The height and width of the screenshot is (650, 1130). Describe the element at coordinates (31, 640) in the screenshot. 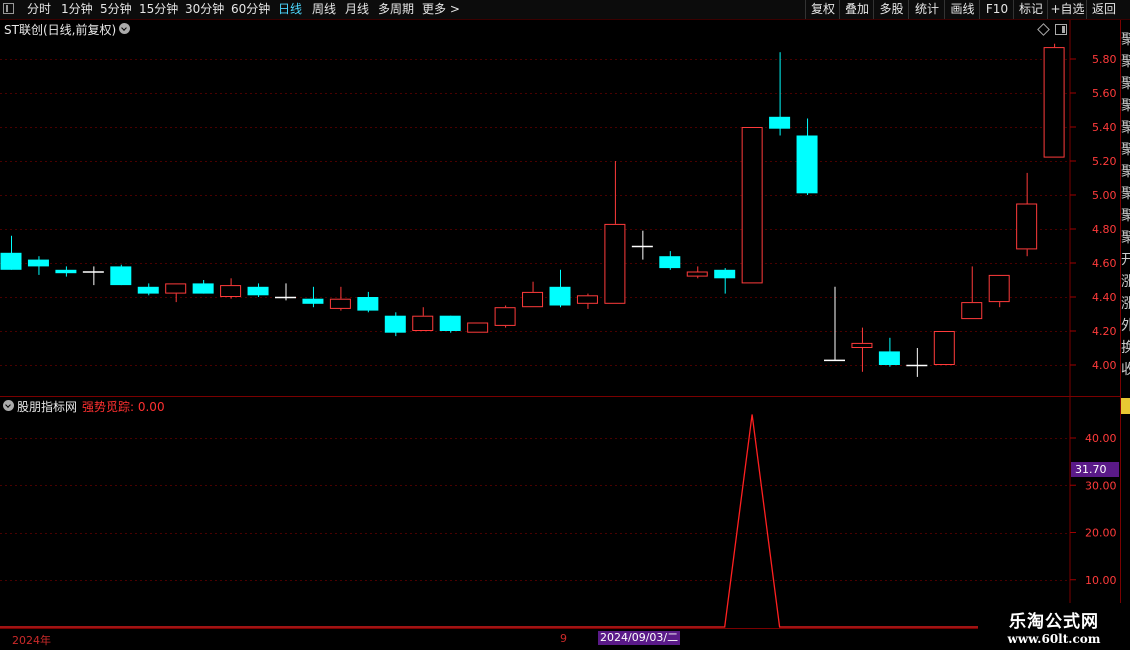

I see `date-axis-year: 2024年` at that location.